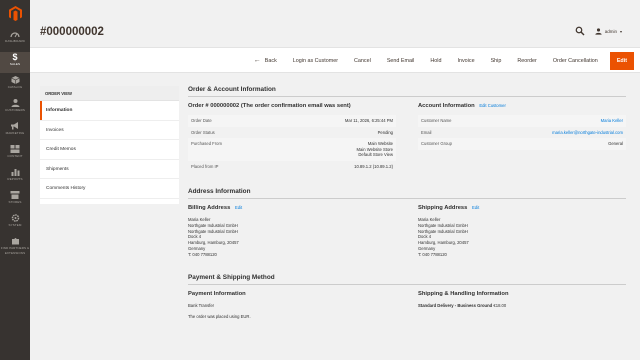 The image size is (640, 360). Describe the element at coordinates (201, 305) in the screenshot. I see `payment-method: Bank Transfer` at that location.